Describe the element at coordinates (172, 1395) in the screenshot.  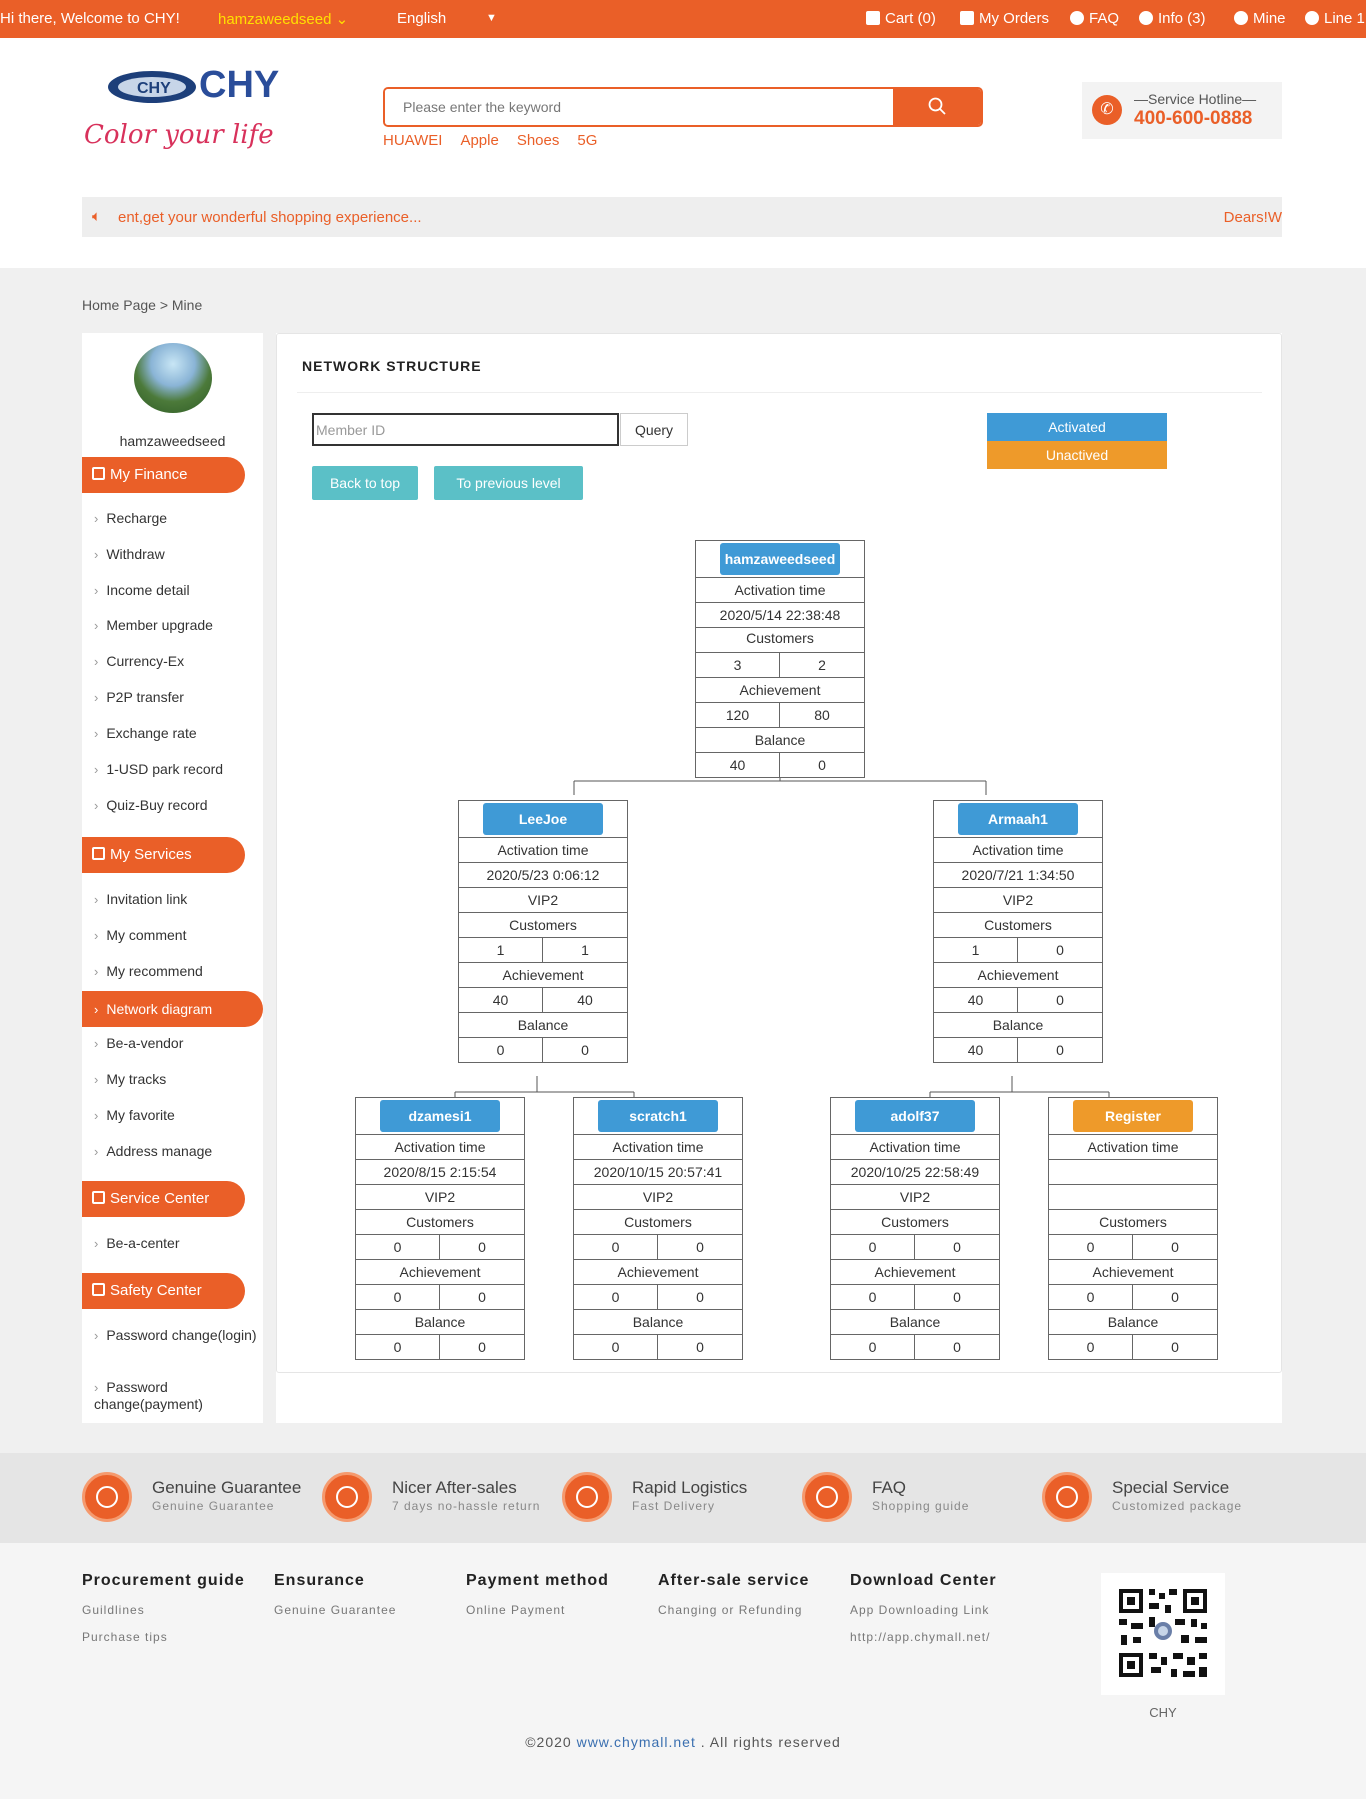
I see `menu-item-password-payment: › Password change(payment)` at that location.